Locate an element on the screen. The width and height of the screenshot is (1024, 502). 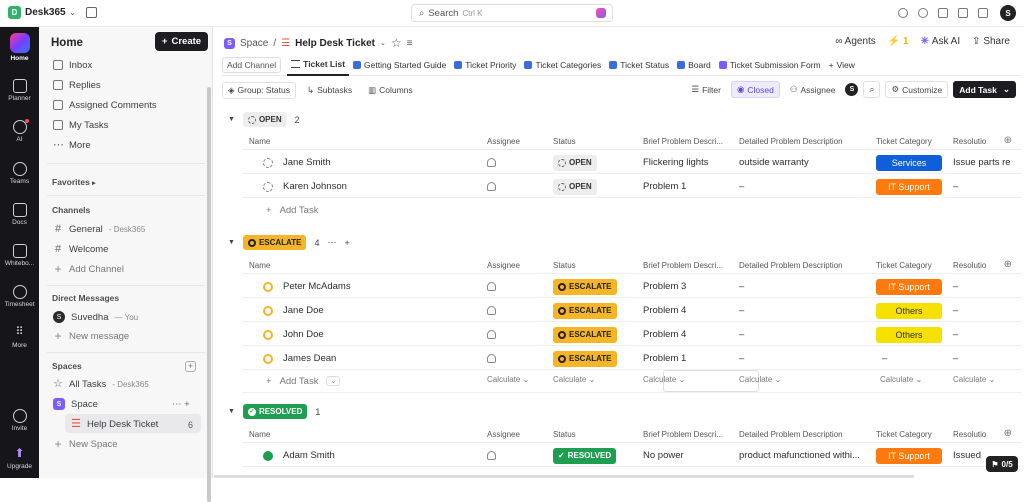
rail-docs: Docs is located at coordinates (19, 214).